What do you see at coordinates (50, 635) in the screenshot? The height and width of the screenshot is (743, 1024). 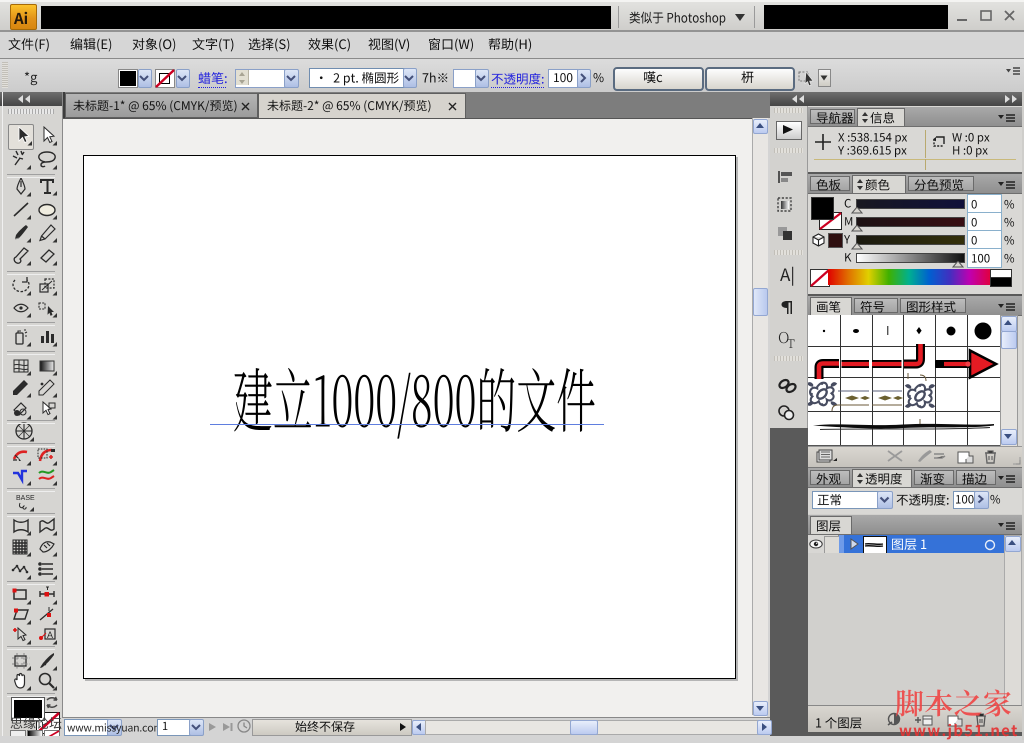 I see `svg-text: A` at bounding box center [50, 635].